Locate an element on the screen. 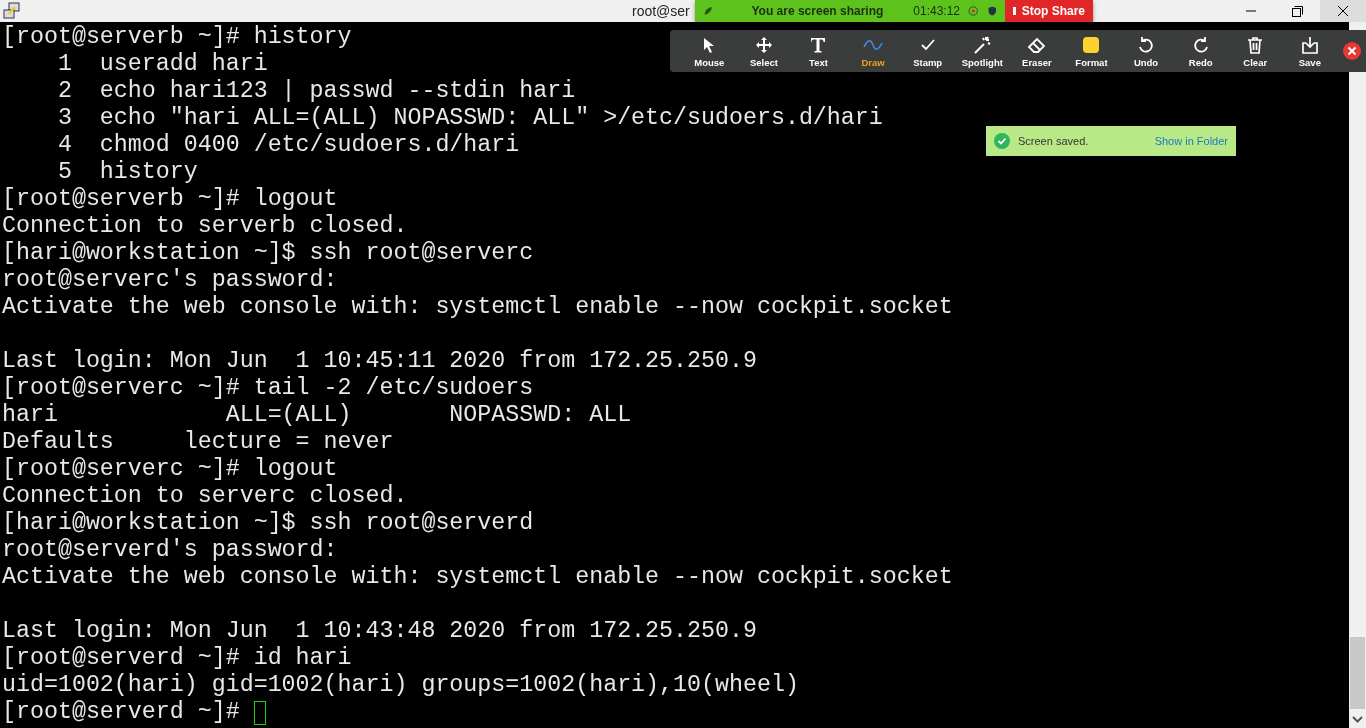 The image size is (1366, 728). toast-message: Screen saved. is located at coordinates (1053, 141).